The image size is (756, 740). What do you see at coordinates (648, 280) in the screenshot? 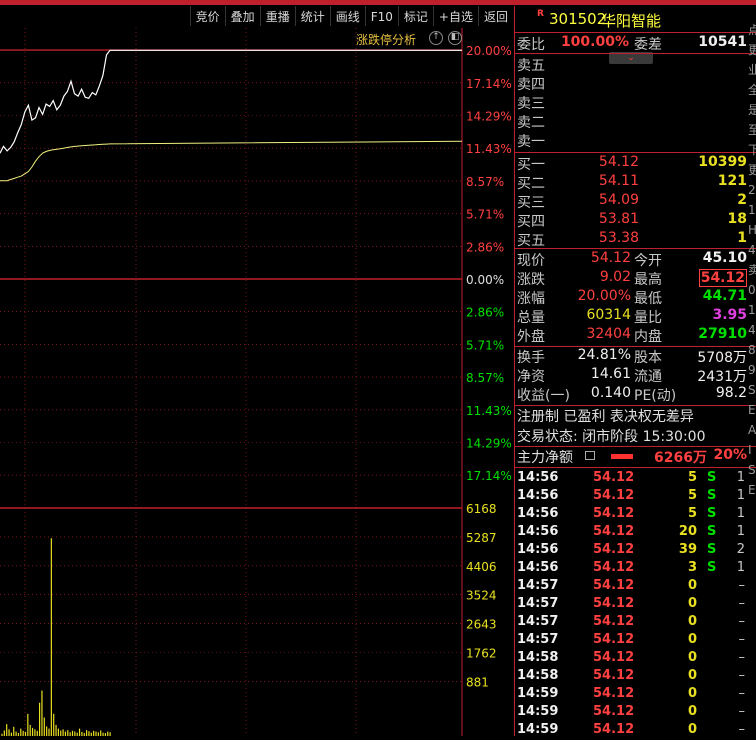
I see `quote-label-2: 最高` at bounding box center [648, 280].